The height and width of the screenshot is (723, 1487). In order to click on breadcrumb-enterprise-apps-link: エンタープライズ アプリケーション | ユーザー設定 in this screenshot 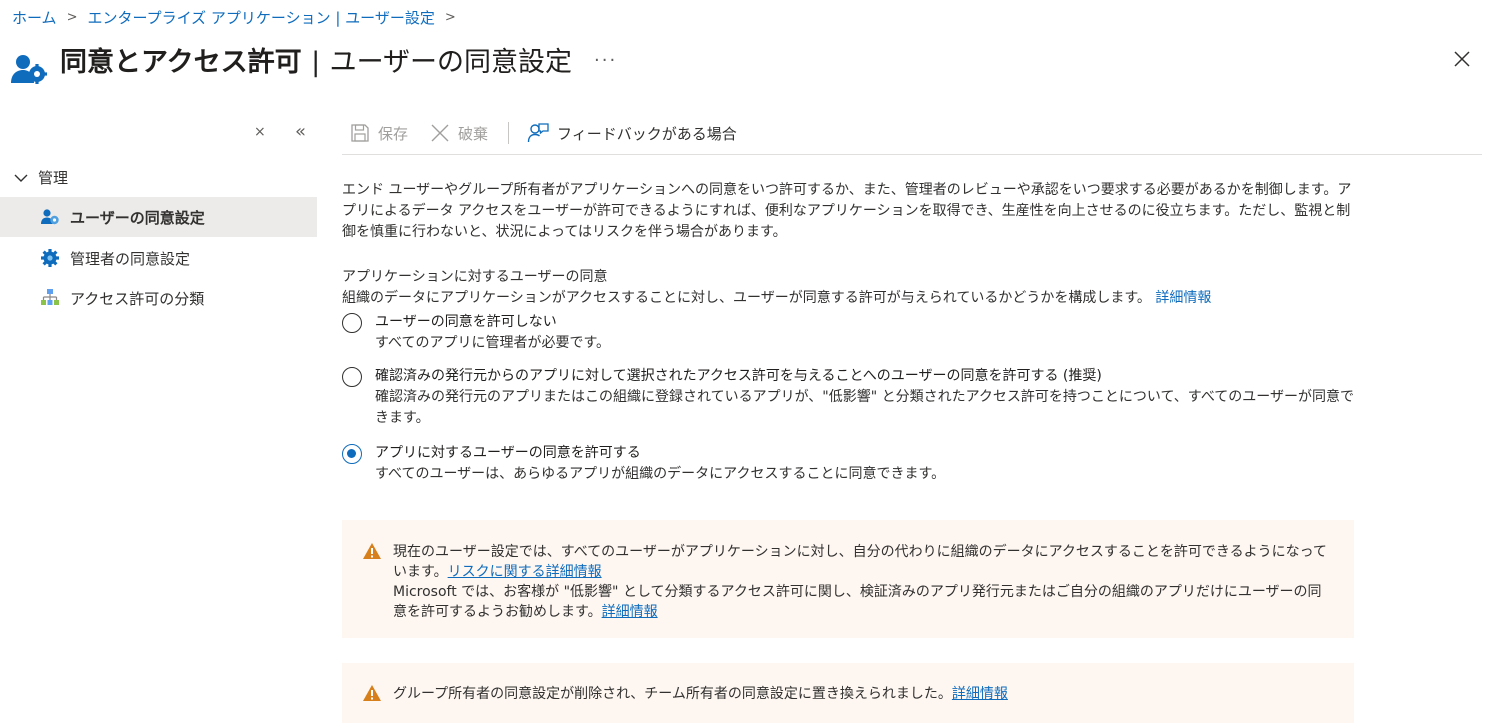, I will do `click(260, 17)`.